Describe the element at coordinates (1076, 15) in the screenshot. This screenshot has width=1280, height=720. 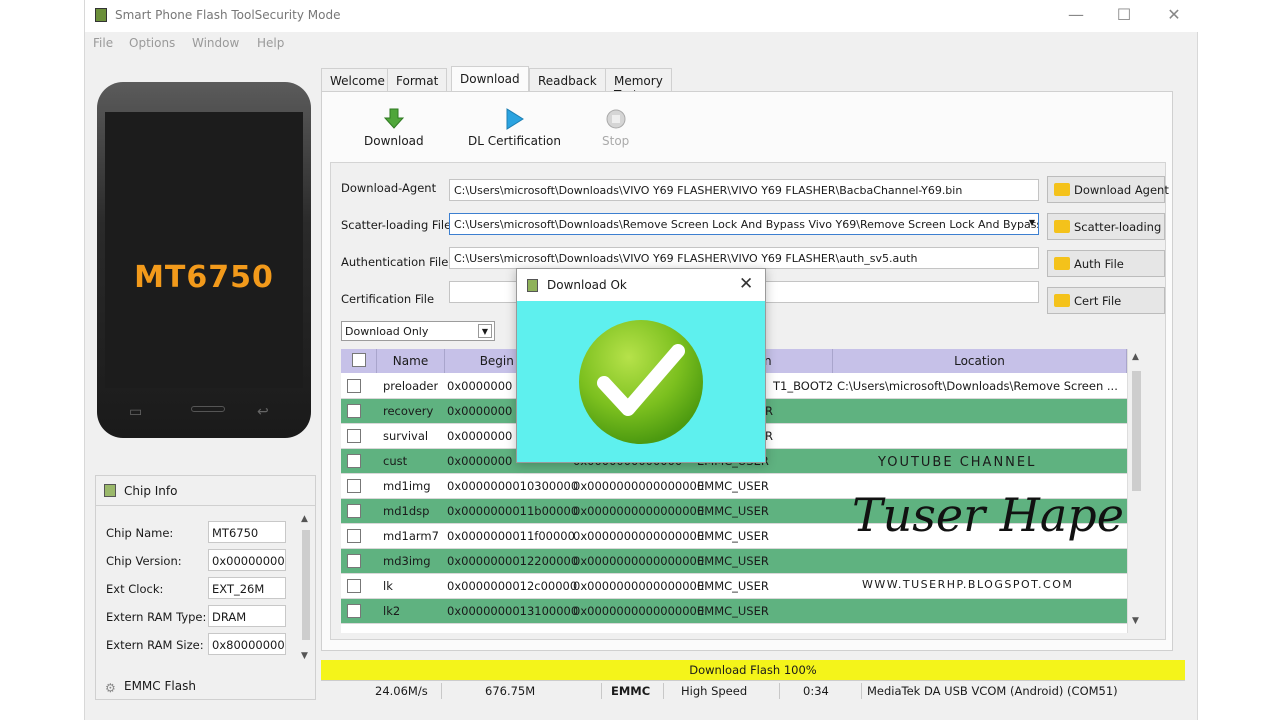
I see `minimize-button: —` at that location.